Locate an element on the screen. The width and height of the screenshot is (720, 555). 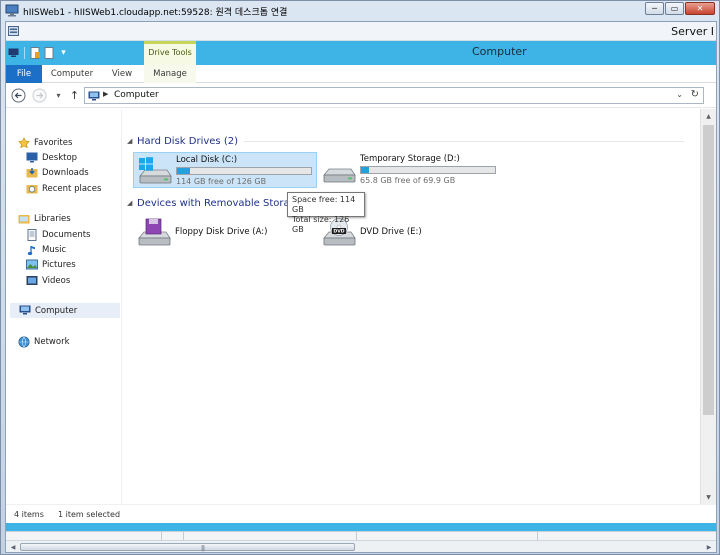
scroll-thumb is located at coordinates (708, 270).